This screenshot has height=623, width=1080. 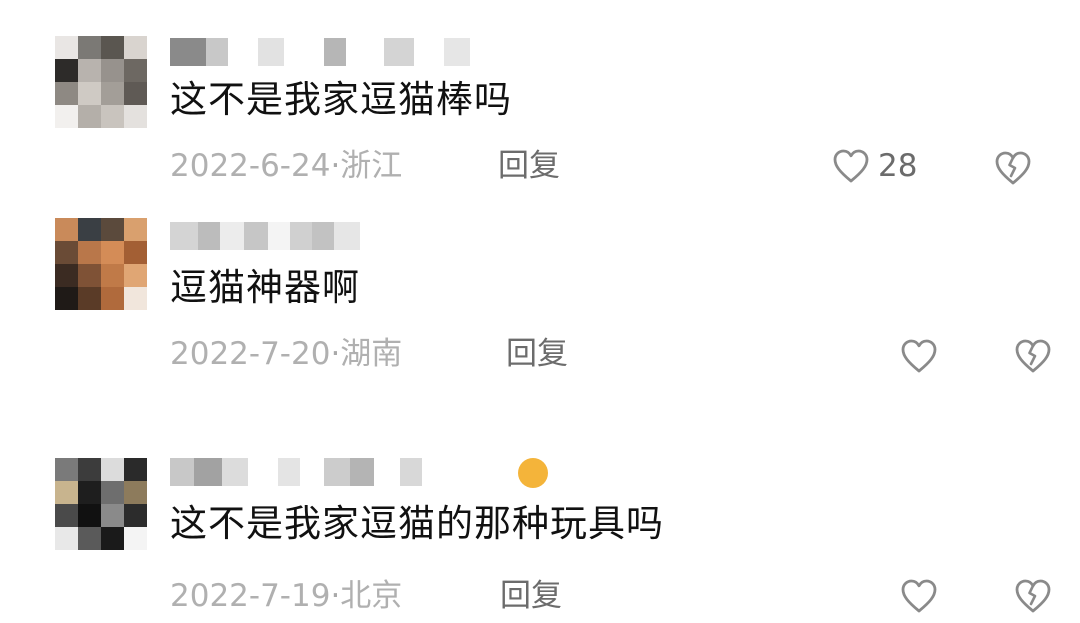 I want to click on like-button, so click(x=923, y=596).